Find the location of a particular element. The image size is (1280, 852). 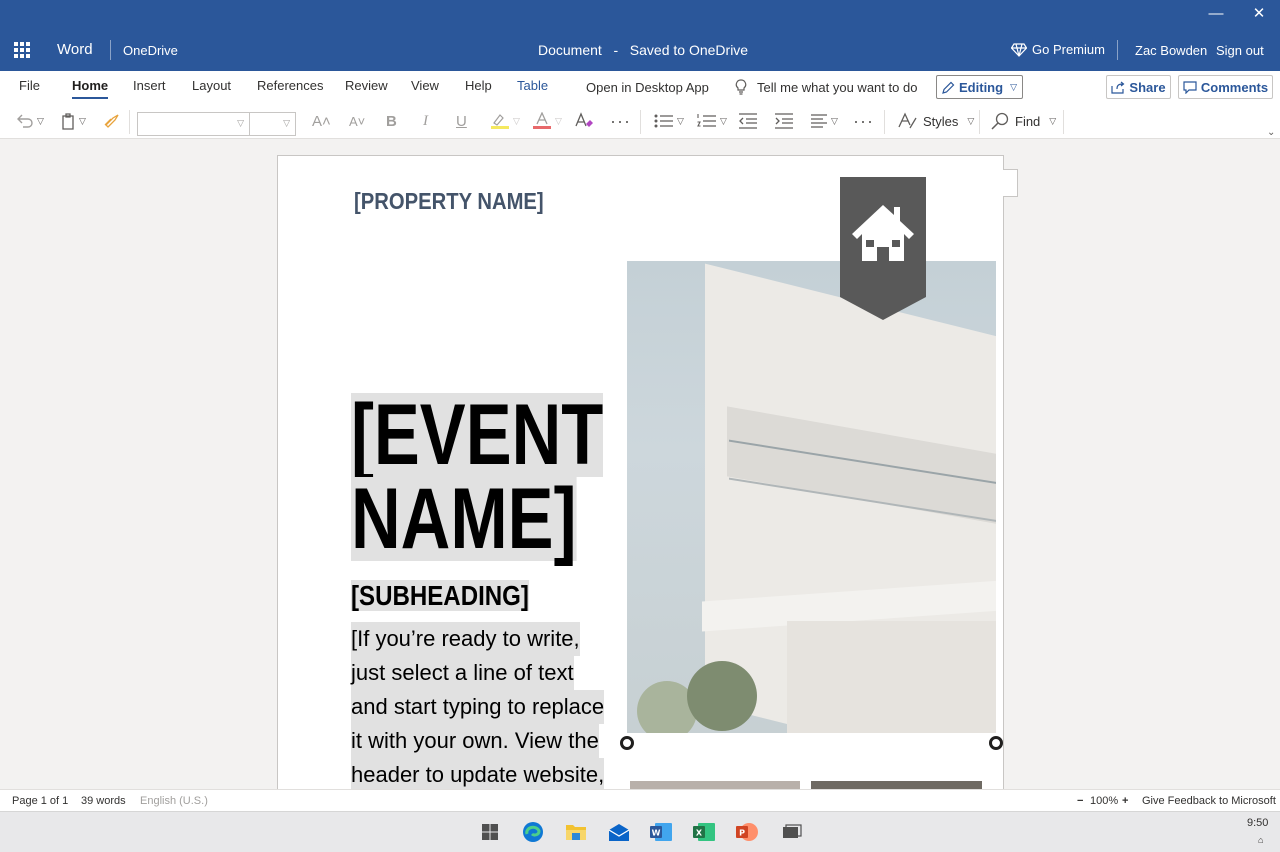

house-banner-icon is located at coordinates (883, 248).